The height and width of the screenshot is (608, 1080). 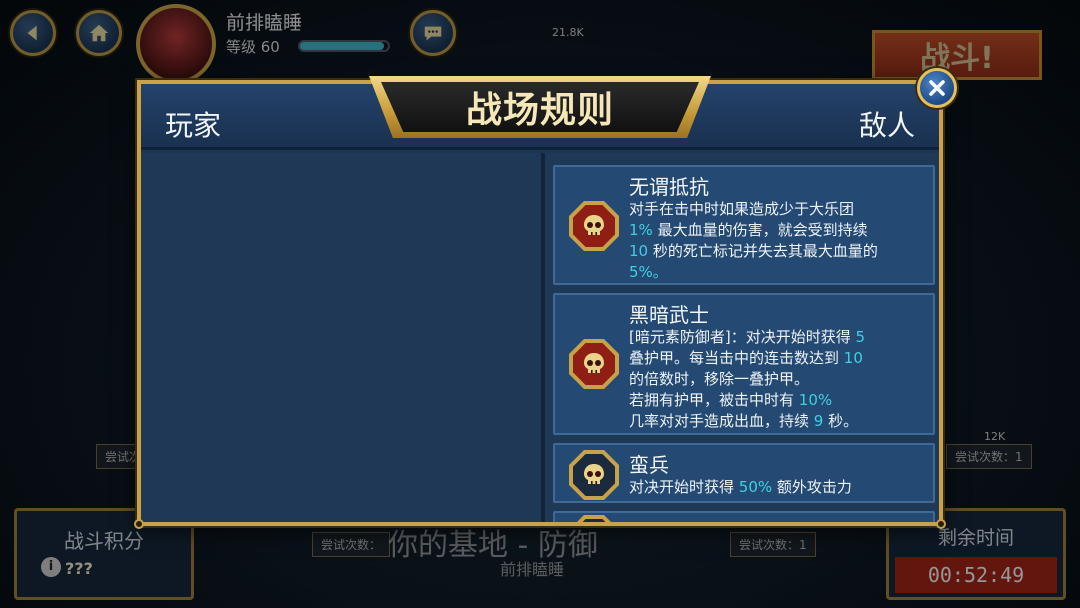 What do you see at coordinates (778, 272) in the screenshot?
I see `rule-description-line: 5%。` at bounding box center [778, 272].